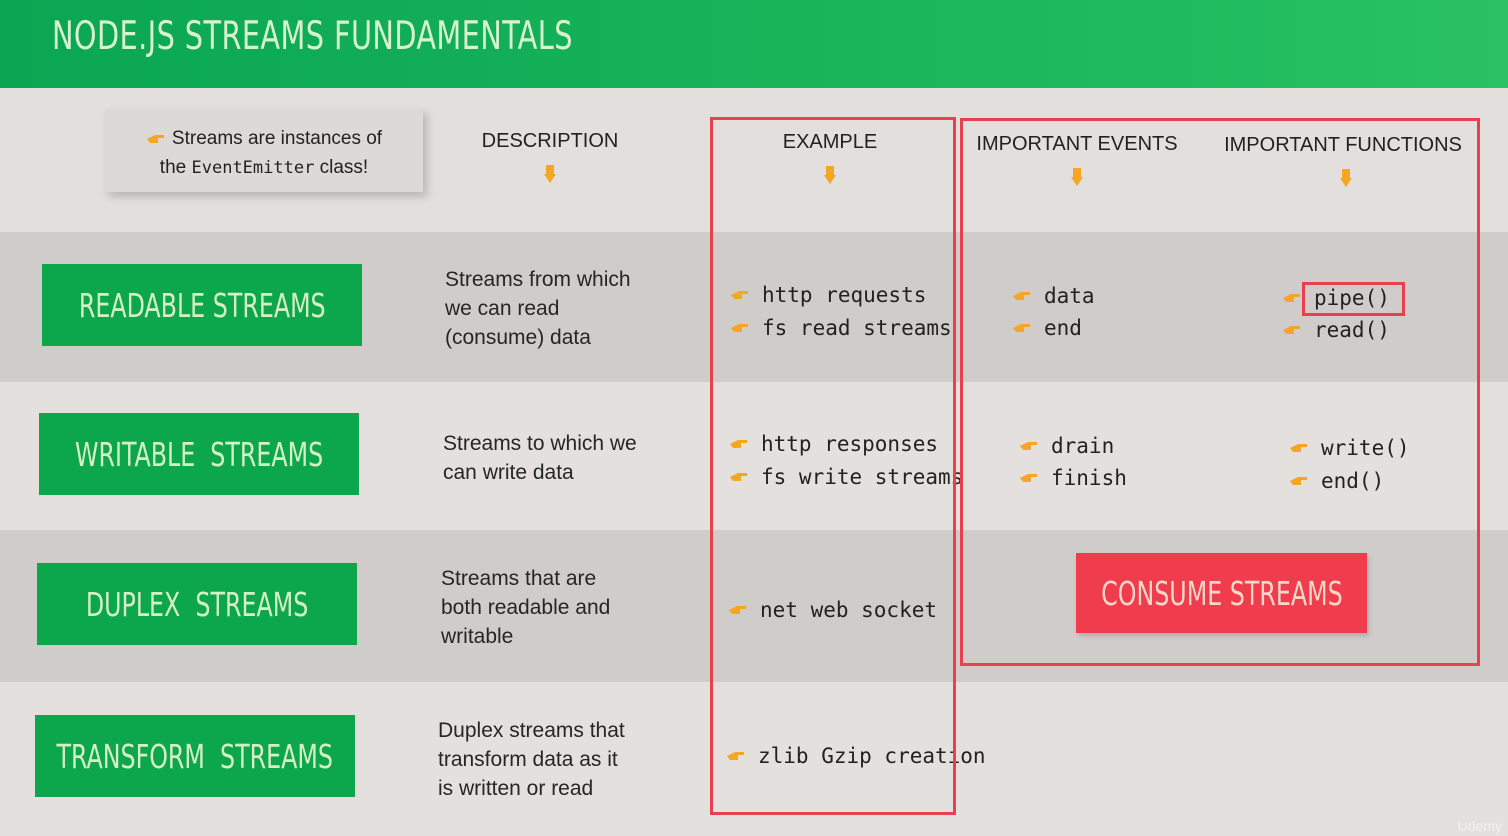 This screenshot has height=836, width=1508. I want to click on note-line-2-post: class!, so click(341, 167).